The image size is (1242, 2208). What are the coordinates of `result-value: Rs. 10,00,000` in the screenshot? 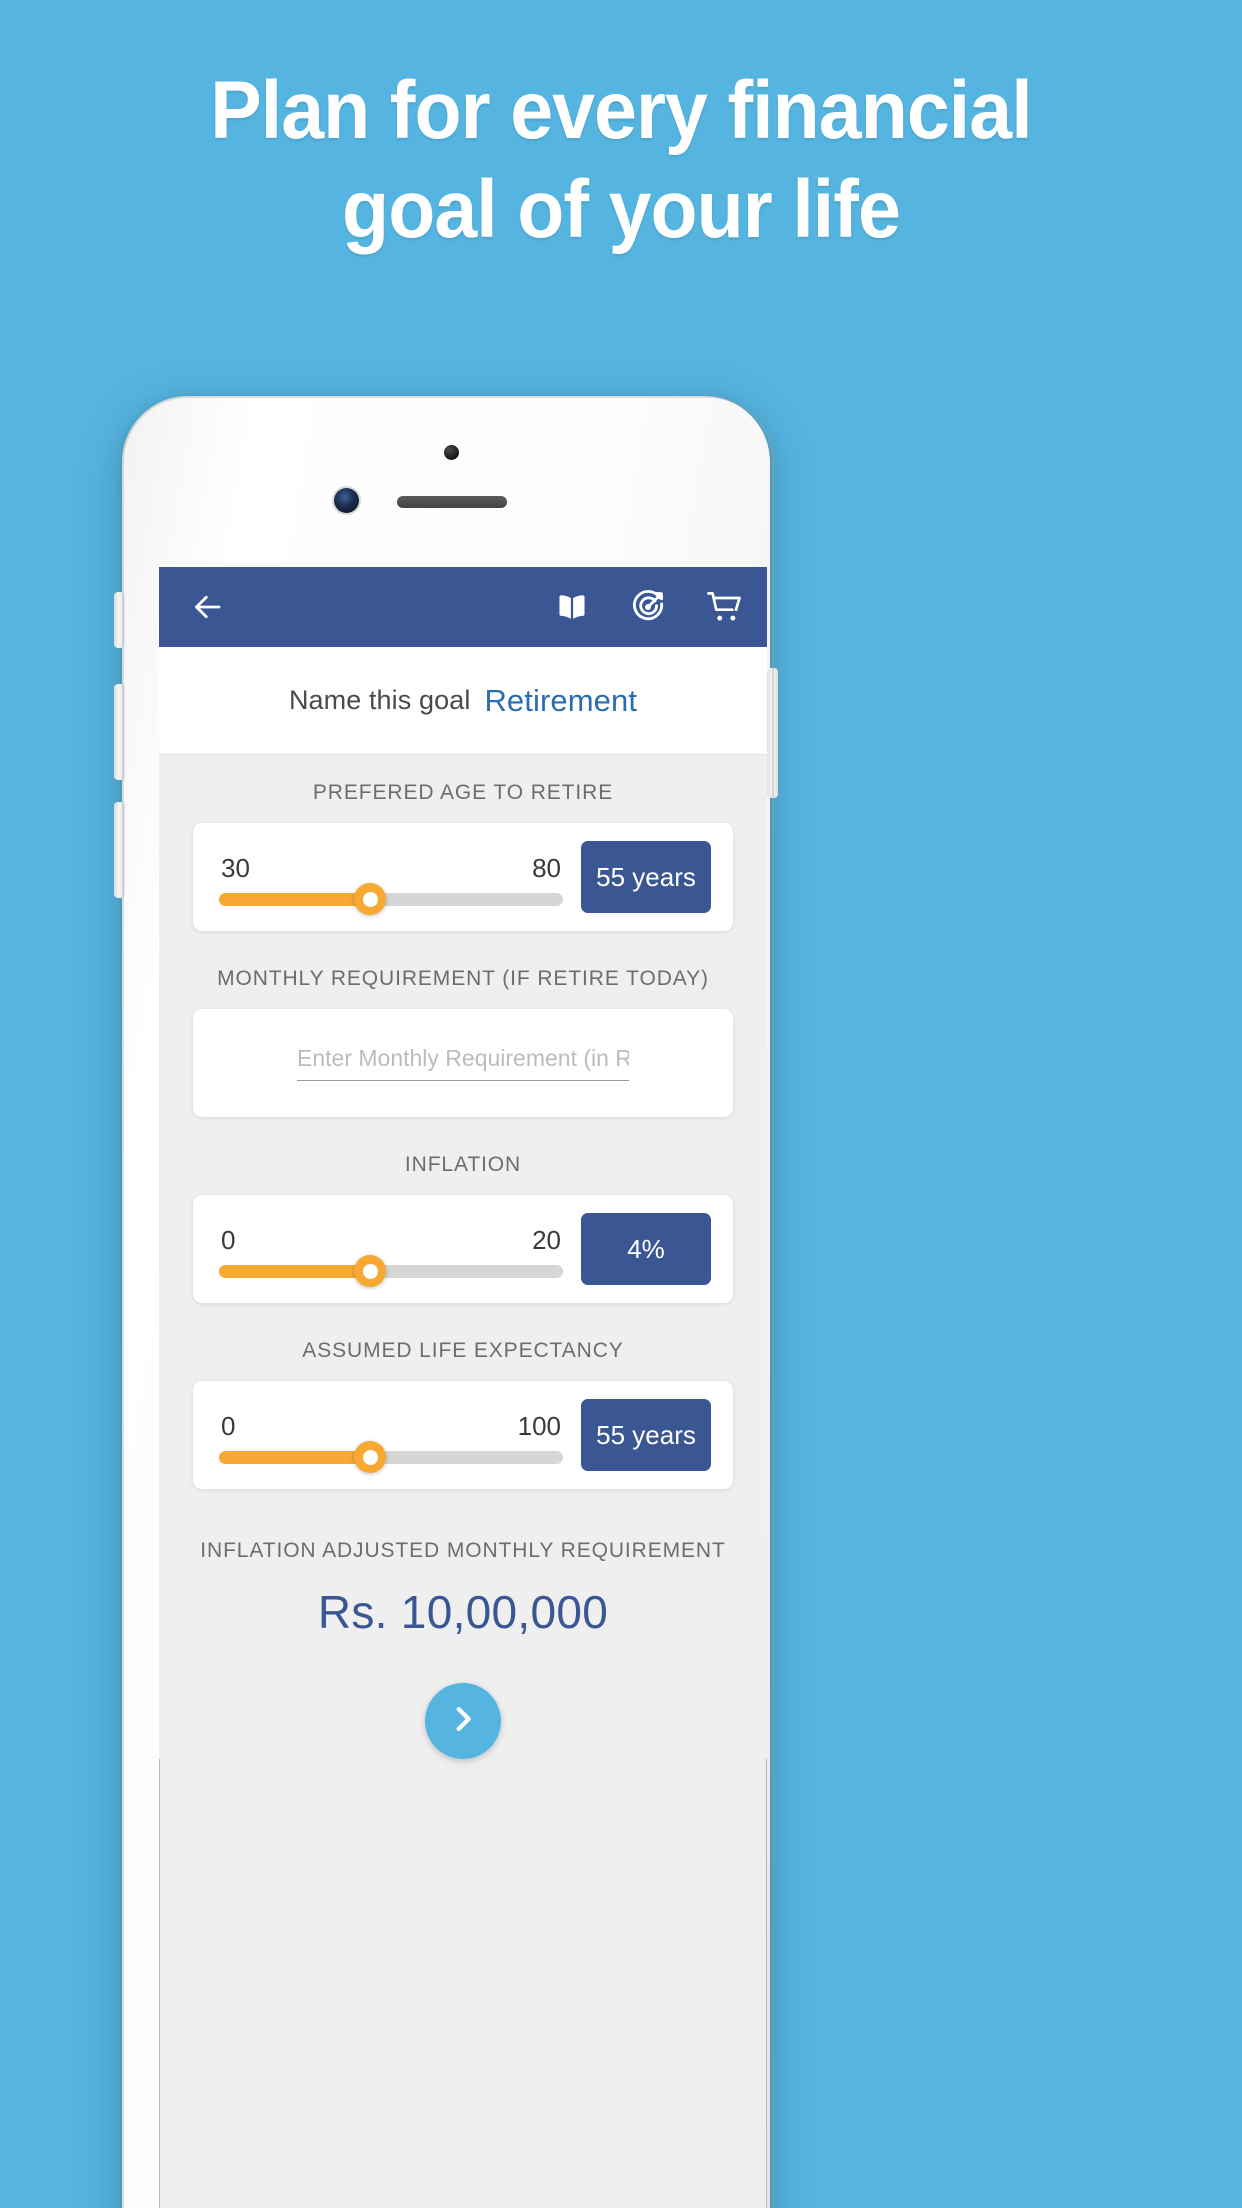 It's located at (463, 1612).